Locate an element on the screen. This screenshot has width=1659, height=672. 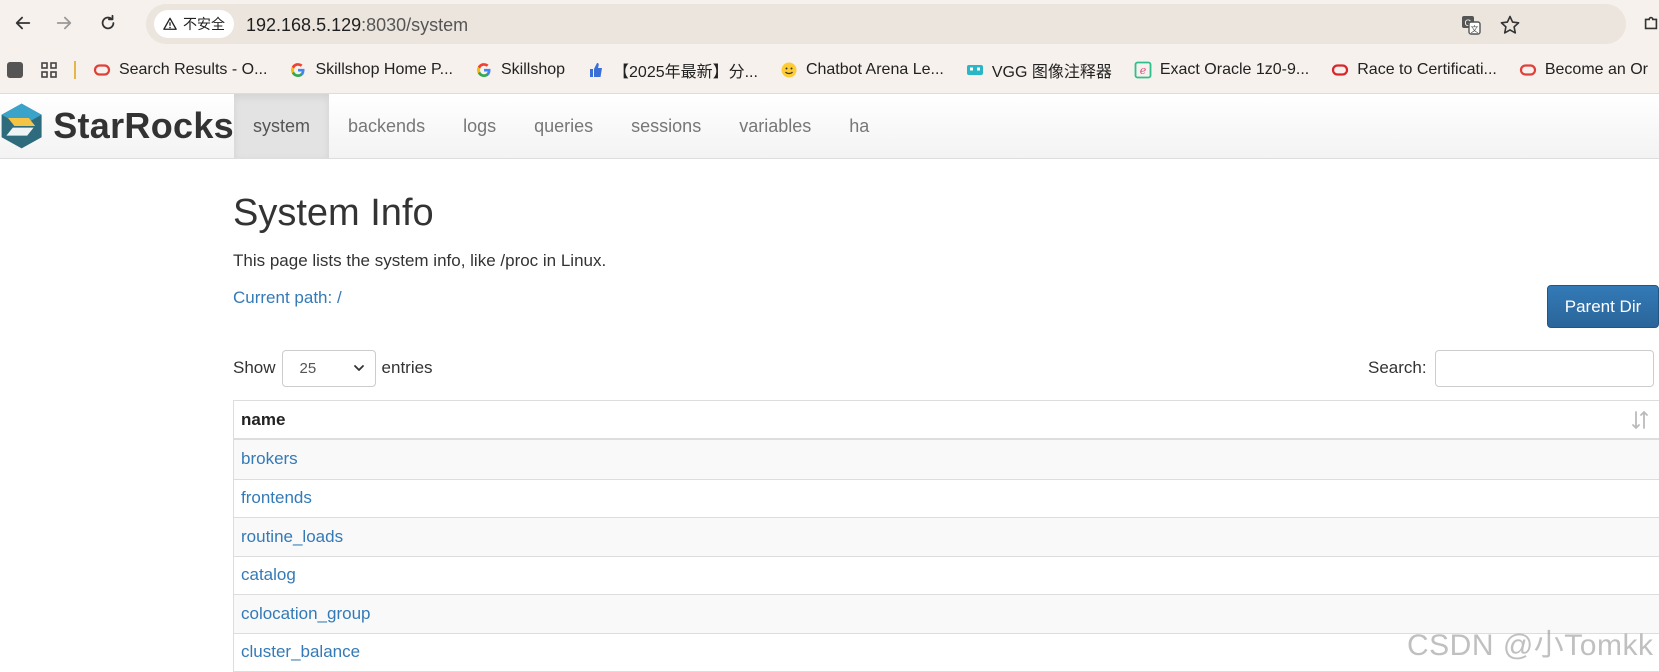
reload-icon is located at coordinates (108, 22).